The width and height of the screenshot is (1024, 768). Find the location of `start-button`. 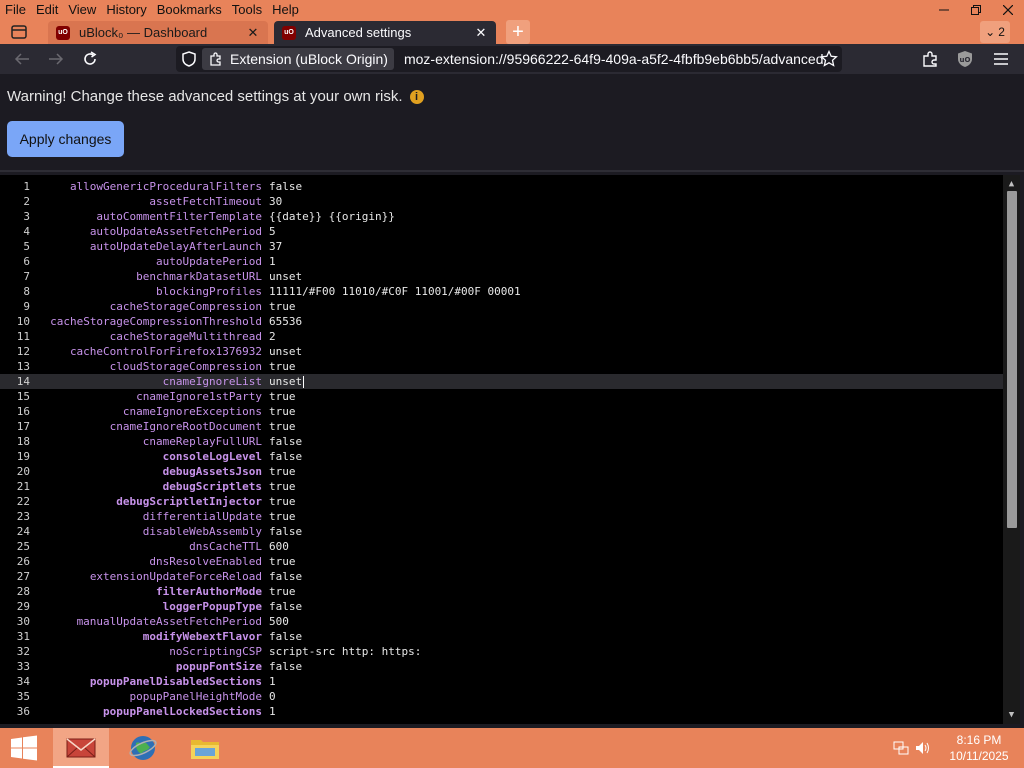

start-button is located at coordinates (24, 748).